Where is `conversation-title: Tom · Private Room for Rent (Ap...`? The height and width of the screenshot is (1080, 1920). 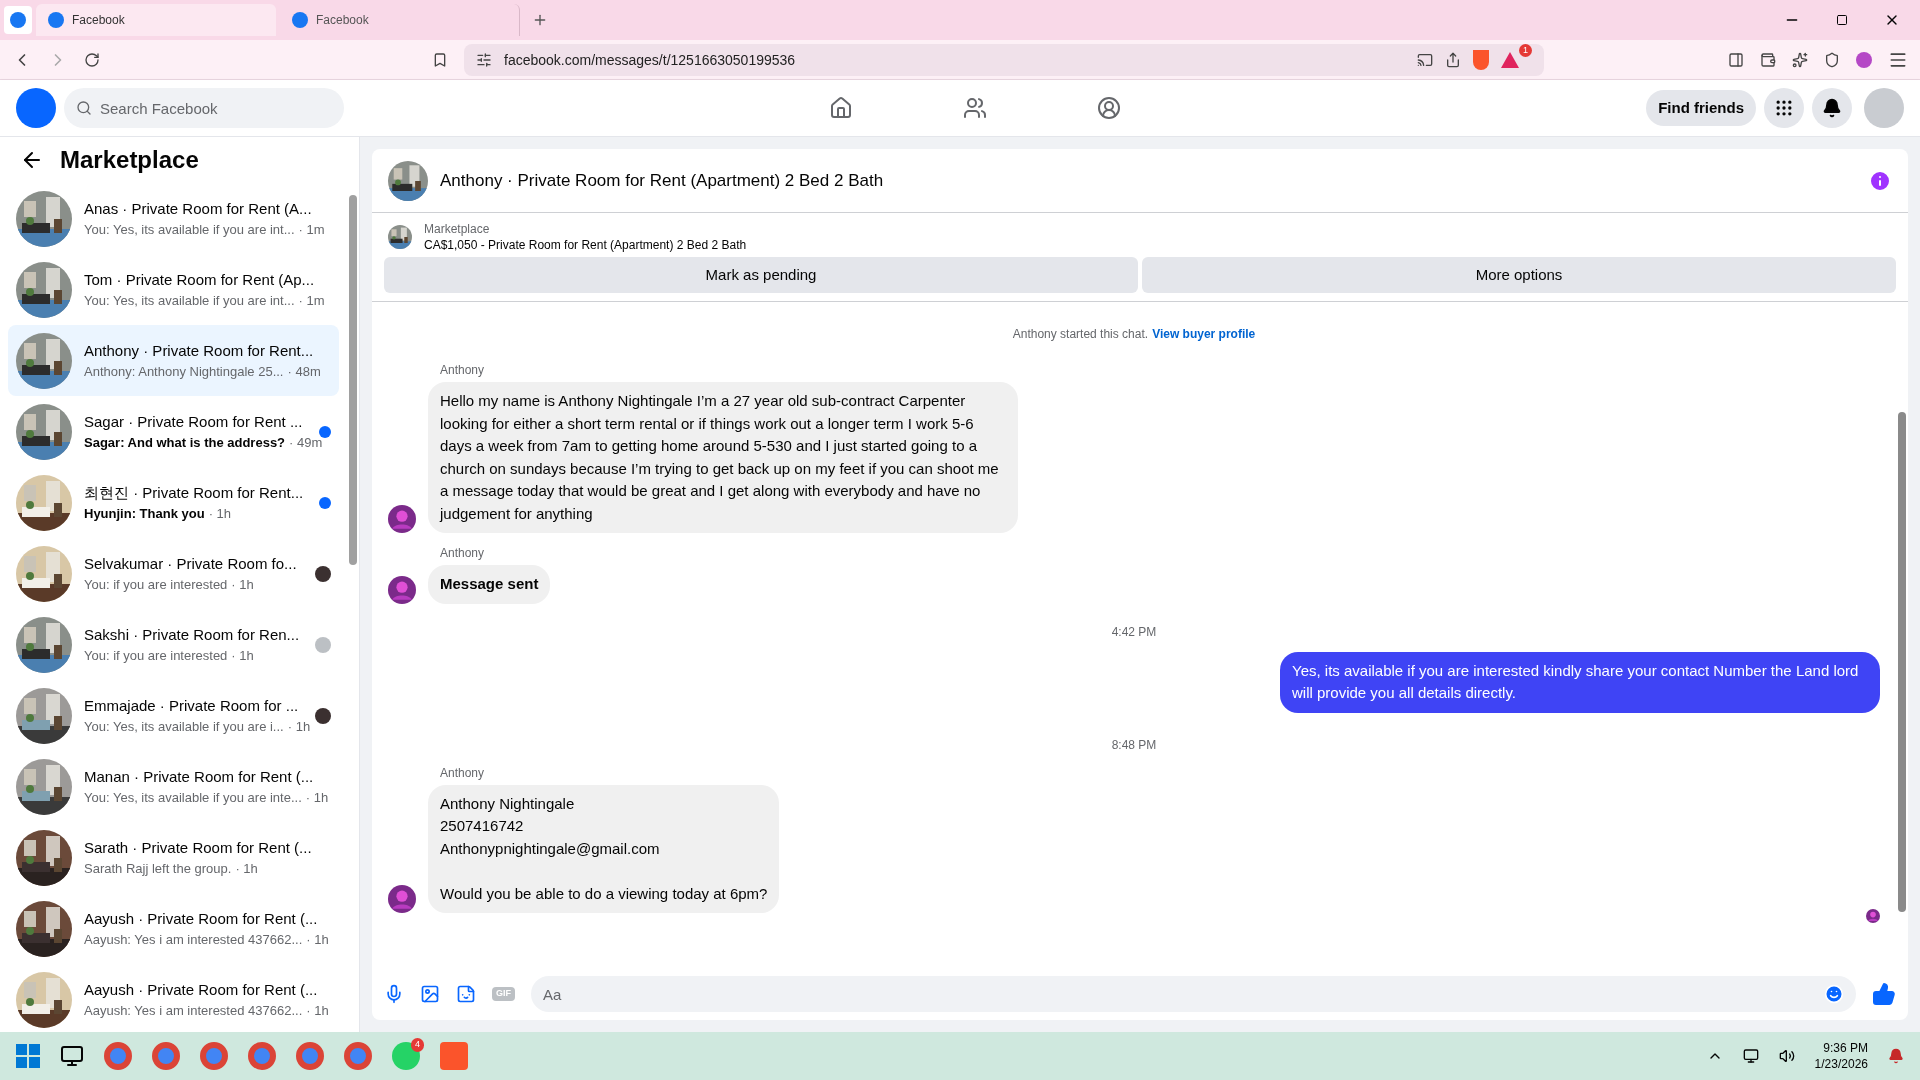 conversation-title: Tom · Private Room for Rent (Ap... is located at coordinates (200, 279).